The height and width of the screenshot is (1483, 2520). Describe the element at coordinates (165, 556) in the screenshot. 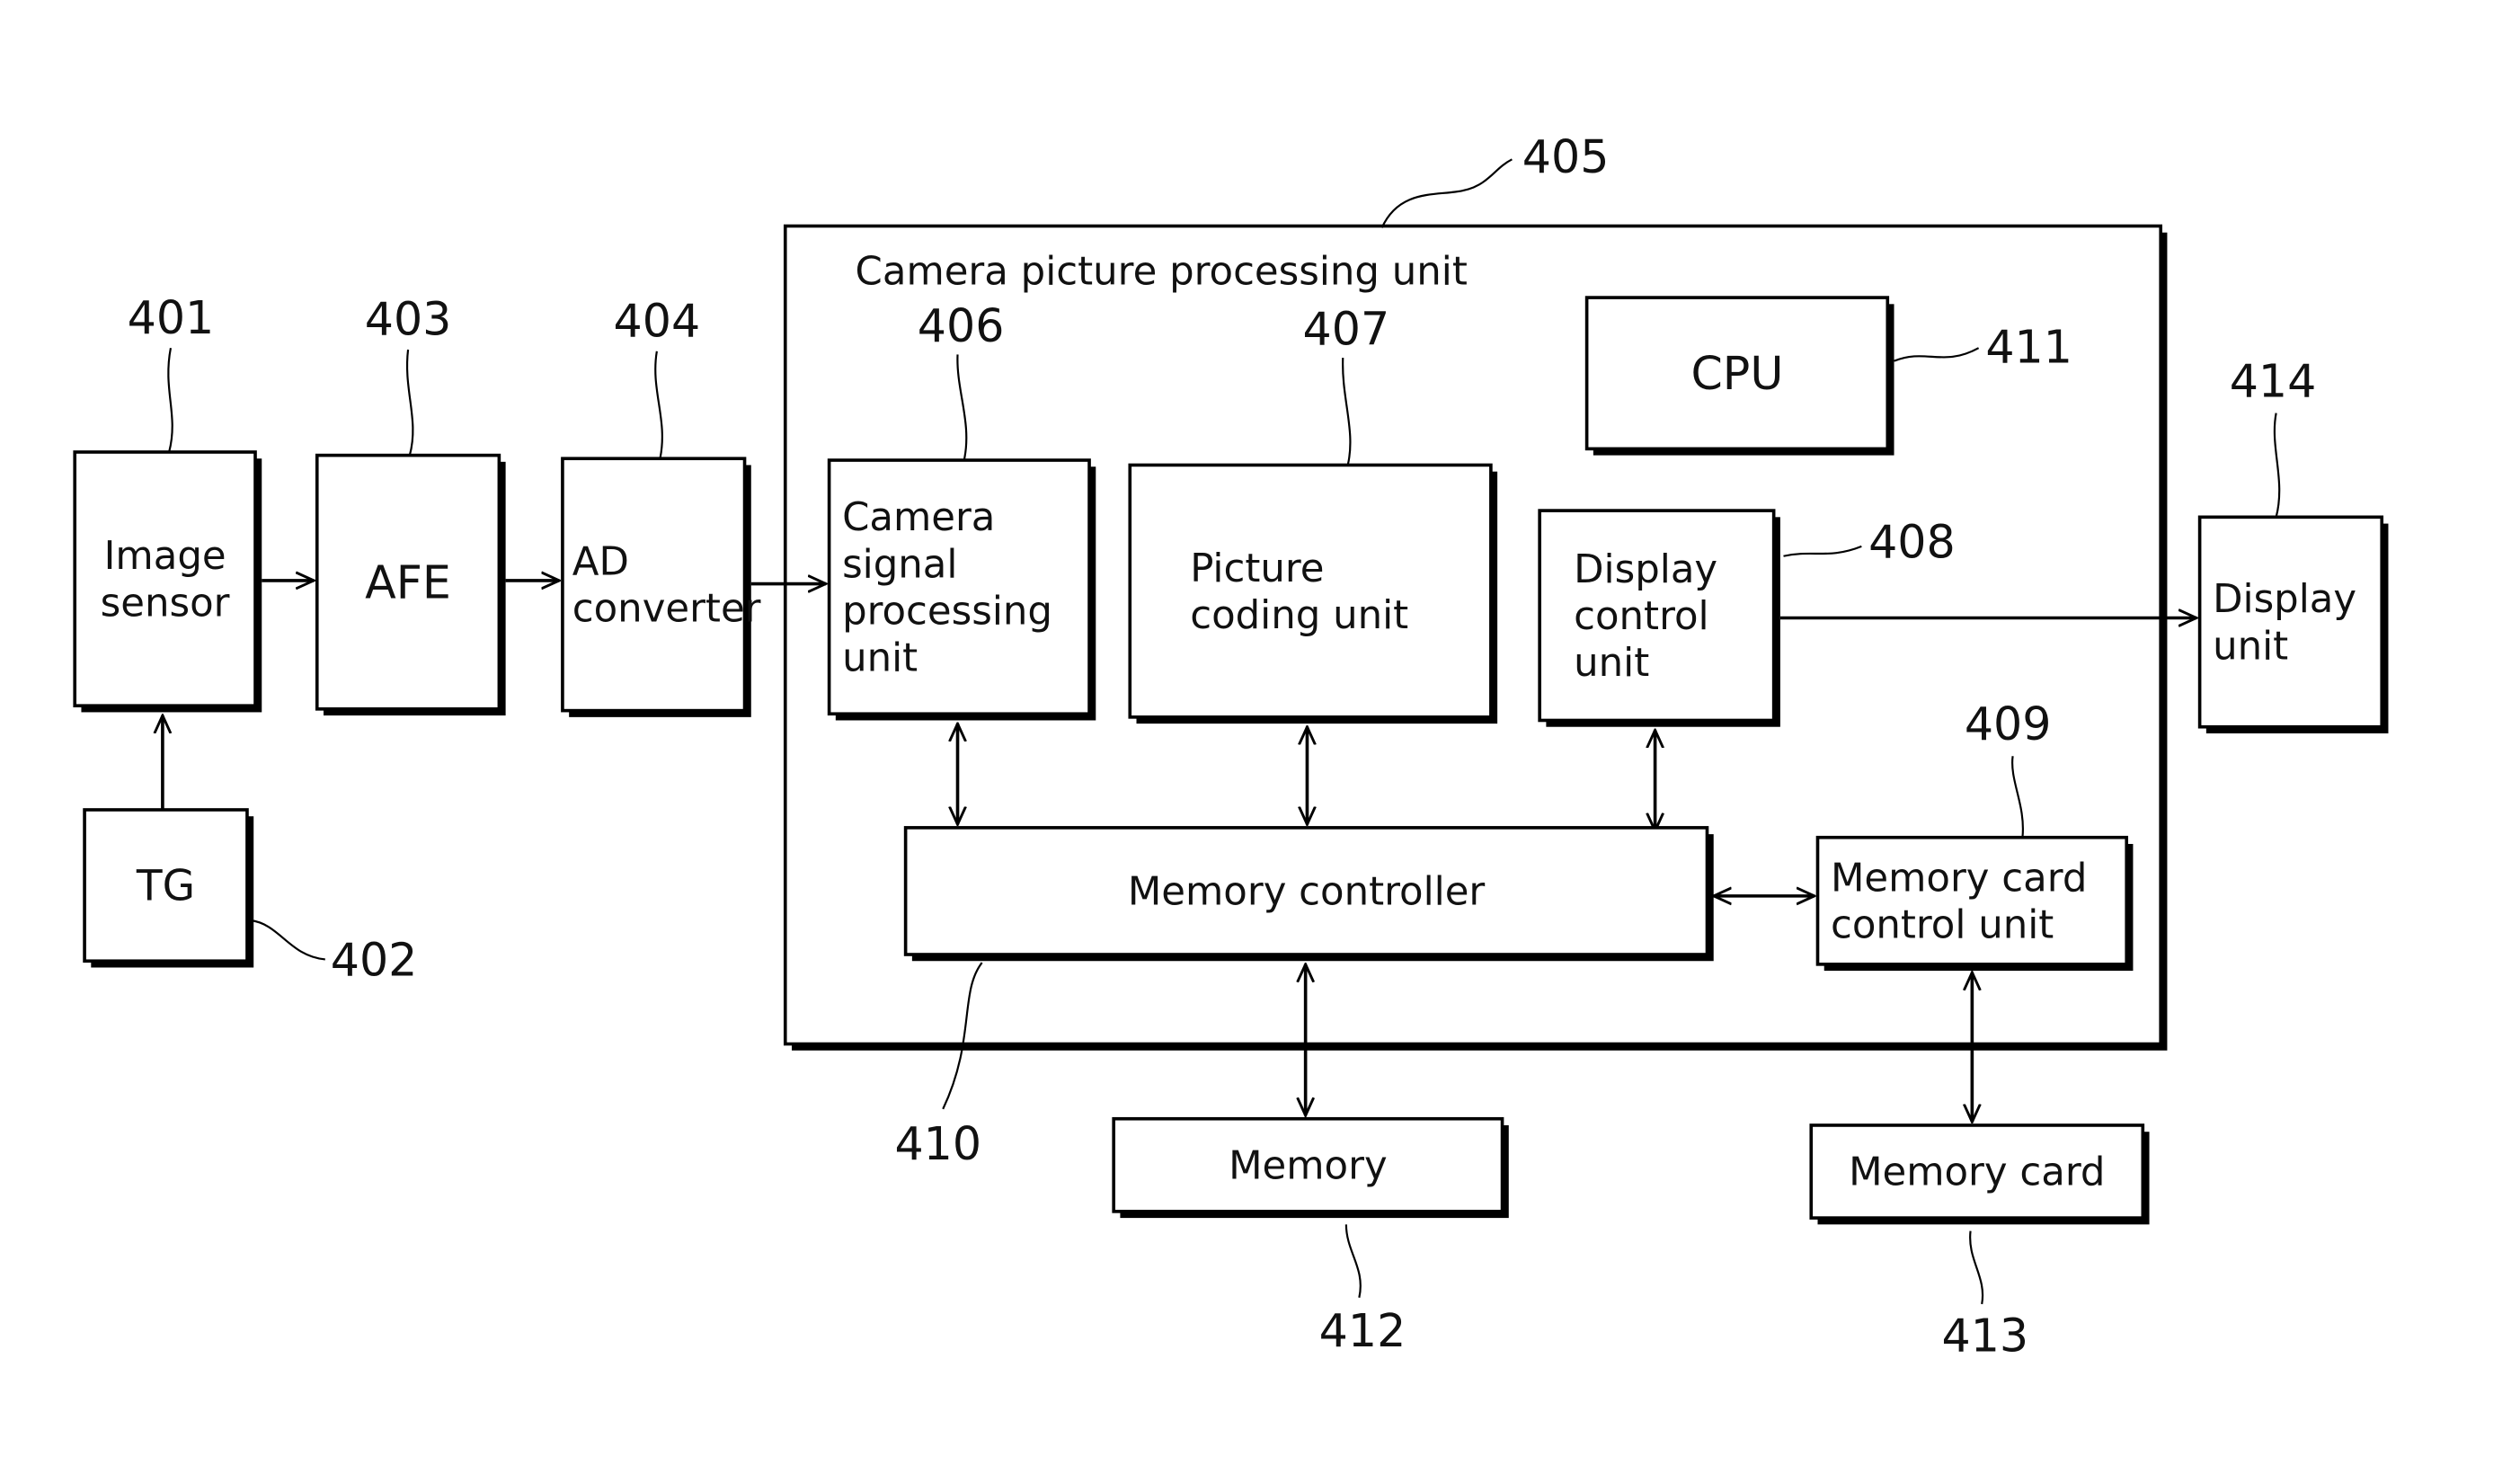

I see `image-sensor-label: Image` at that location.